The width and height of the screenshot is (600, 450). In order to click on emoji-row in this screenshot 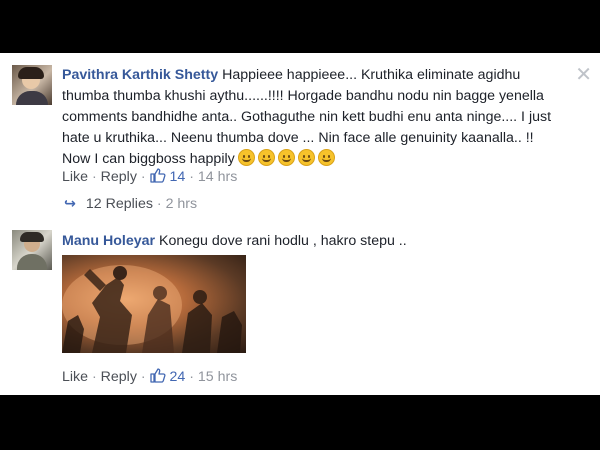, I will do `click(285, 161)`.